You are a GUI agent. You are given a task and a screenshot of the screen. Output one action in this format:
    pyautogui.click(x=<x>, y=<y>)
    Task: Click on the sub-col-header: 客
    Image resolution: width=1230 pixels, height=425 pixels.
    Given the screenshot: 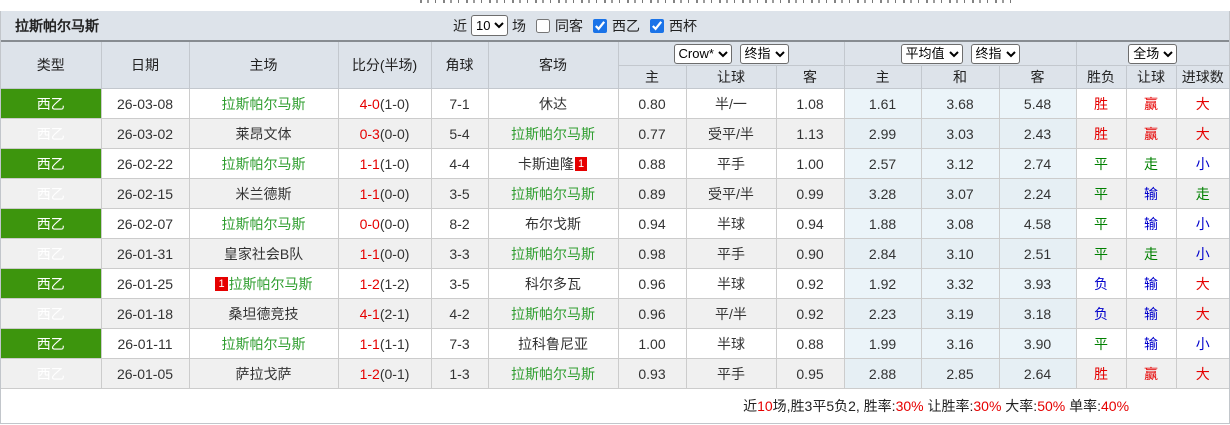 What is the action you would take?
    pyautogui.click(x=810, y=77)
    